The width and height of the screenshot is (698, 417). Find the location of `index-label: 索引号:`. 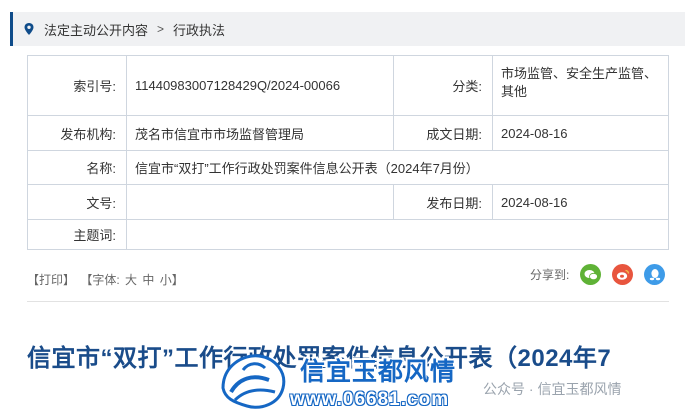

index-label: 索引号: is located at coordinates (77, 85).